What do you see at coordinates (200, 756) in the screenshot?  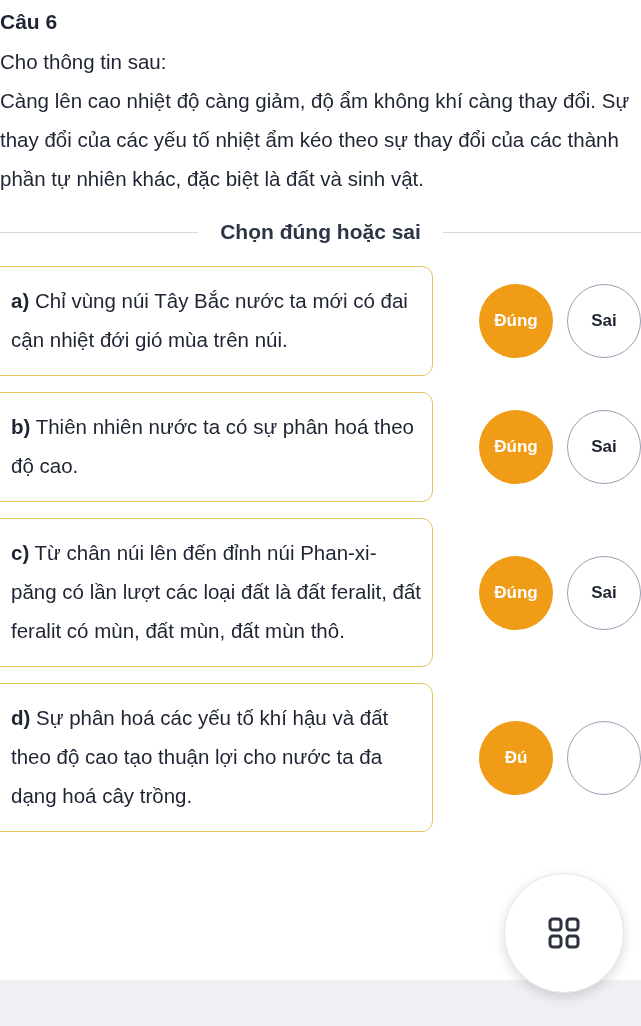 I see `statement-text: d) Sự phân hoá các yếu tố khí hậu và đất theo độ cao tạo thuận lợi cho nước ta đa dạng hoá cây trồng.` at bounding box center [200, 756].